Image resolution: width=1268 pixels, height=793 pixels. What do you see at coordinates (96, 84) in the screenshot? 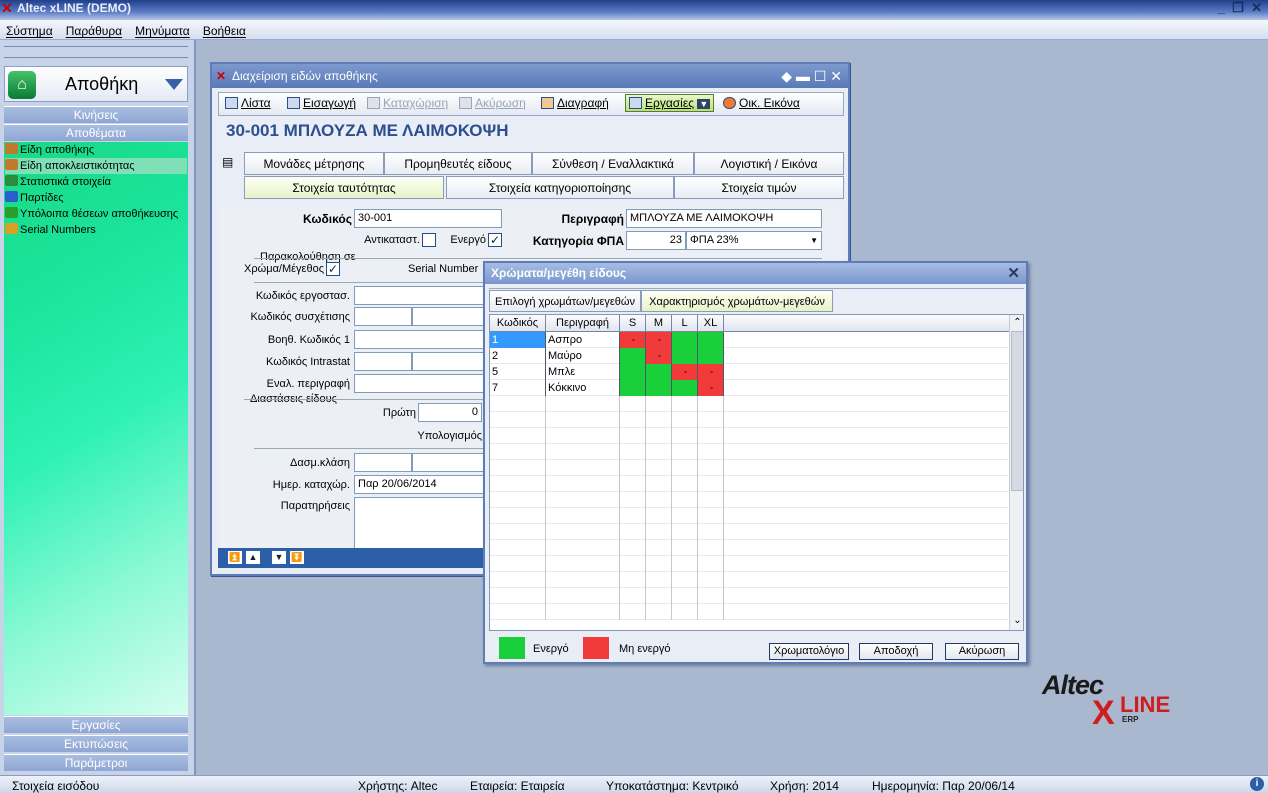
I see `sidebar-module-header: ⌂ Αποθήκη` at bounding box center [96, 84].